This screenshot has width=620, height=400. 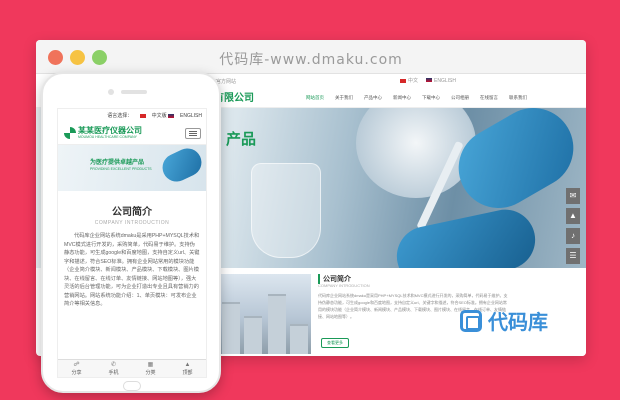 What do you see at coordinates (445, 80) in the screenshot?
I see `lang-en-label: ENGLISH` at bounding box center [445, 80].